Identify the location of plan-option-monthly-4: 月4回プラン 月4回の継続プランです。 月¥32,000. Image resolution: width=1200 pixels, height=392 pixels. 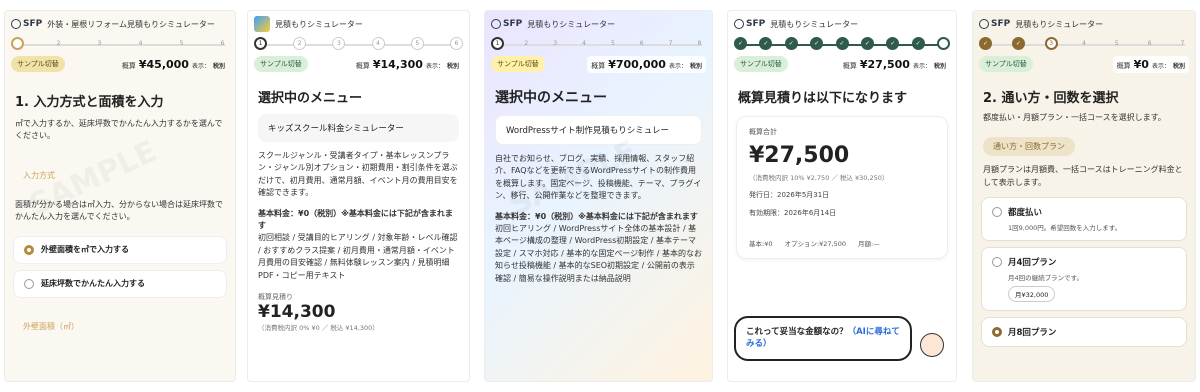
(1084, 279).